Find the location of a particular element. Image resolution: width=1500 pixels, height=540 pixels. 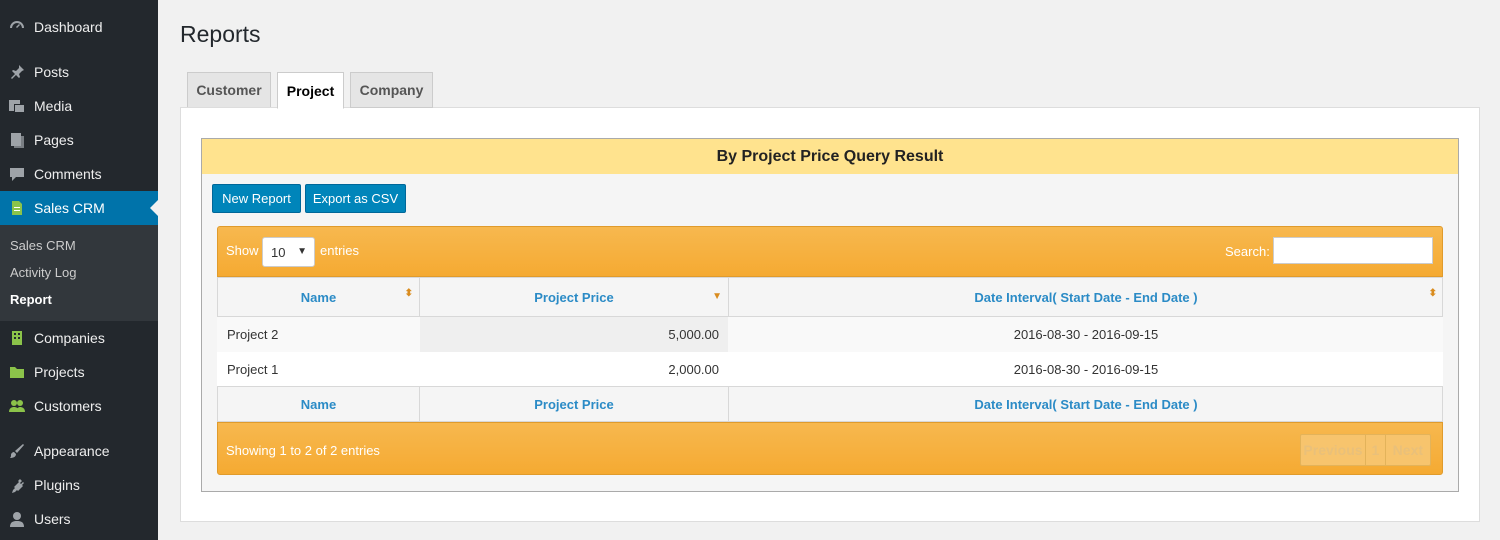

menu-item-plugins: Plugins is located at coordinates (79, 485).